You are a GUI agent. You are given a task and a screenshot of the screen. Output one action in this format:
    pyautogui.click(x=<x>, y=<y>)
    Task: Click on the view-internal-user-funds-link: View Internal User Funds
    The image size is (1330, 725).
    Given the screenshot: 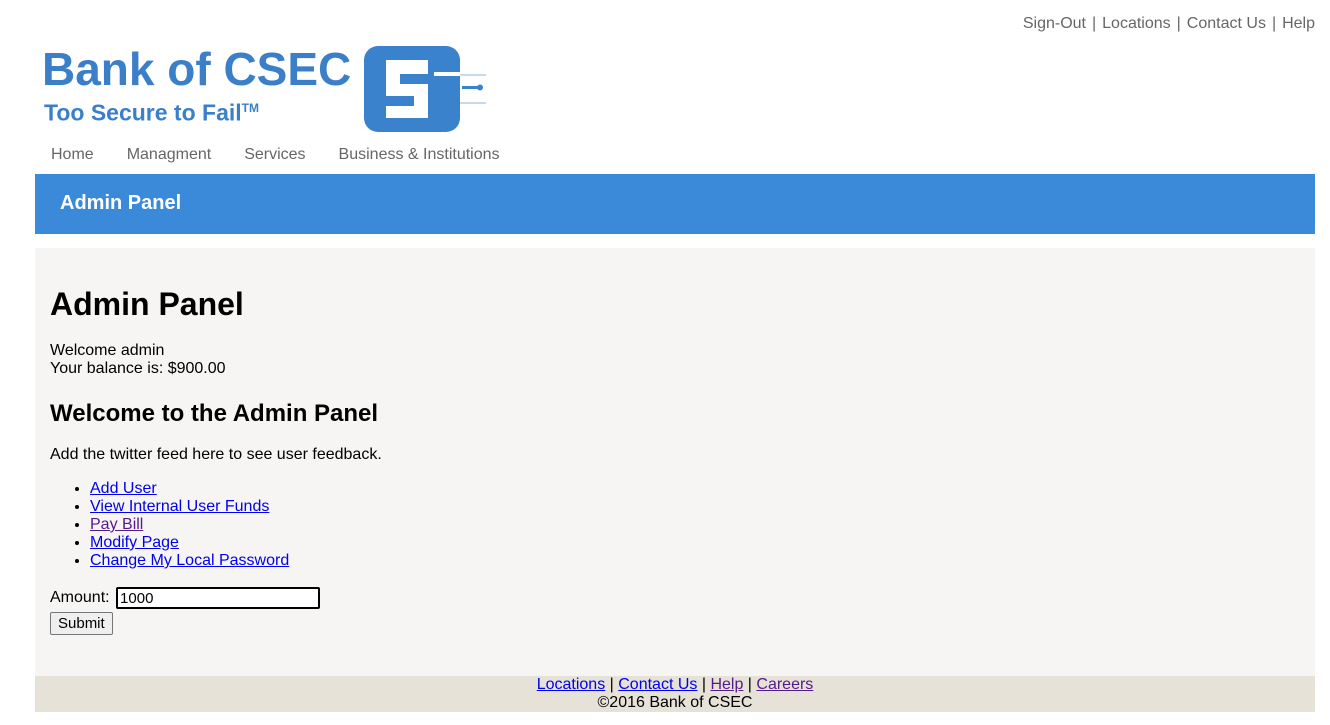 What is the action you would take?
    pyautogui.click(x=179, y=506)
    